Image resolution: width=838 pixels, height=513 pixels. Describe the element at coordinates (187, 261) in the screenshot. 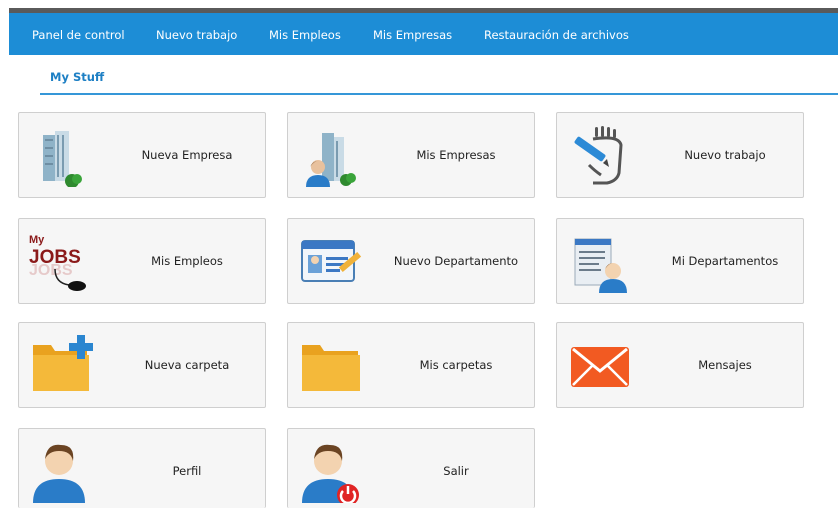

I see `tile-label: Mis Empleos` at that location.